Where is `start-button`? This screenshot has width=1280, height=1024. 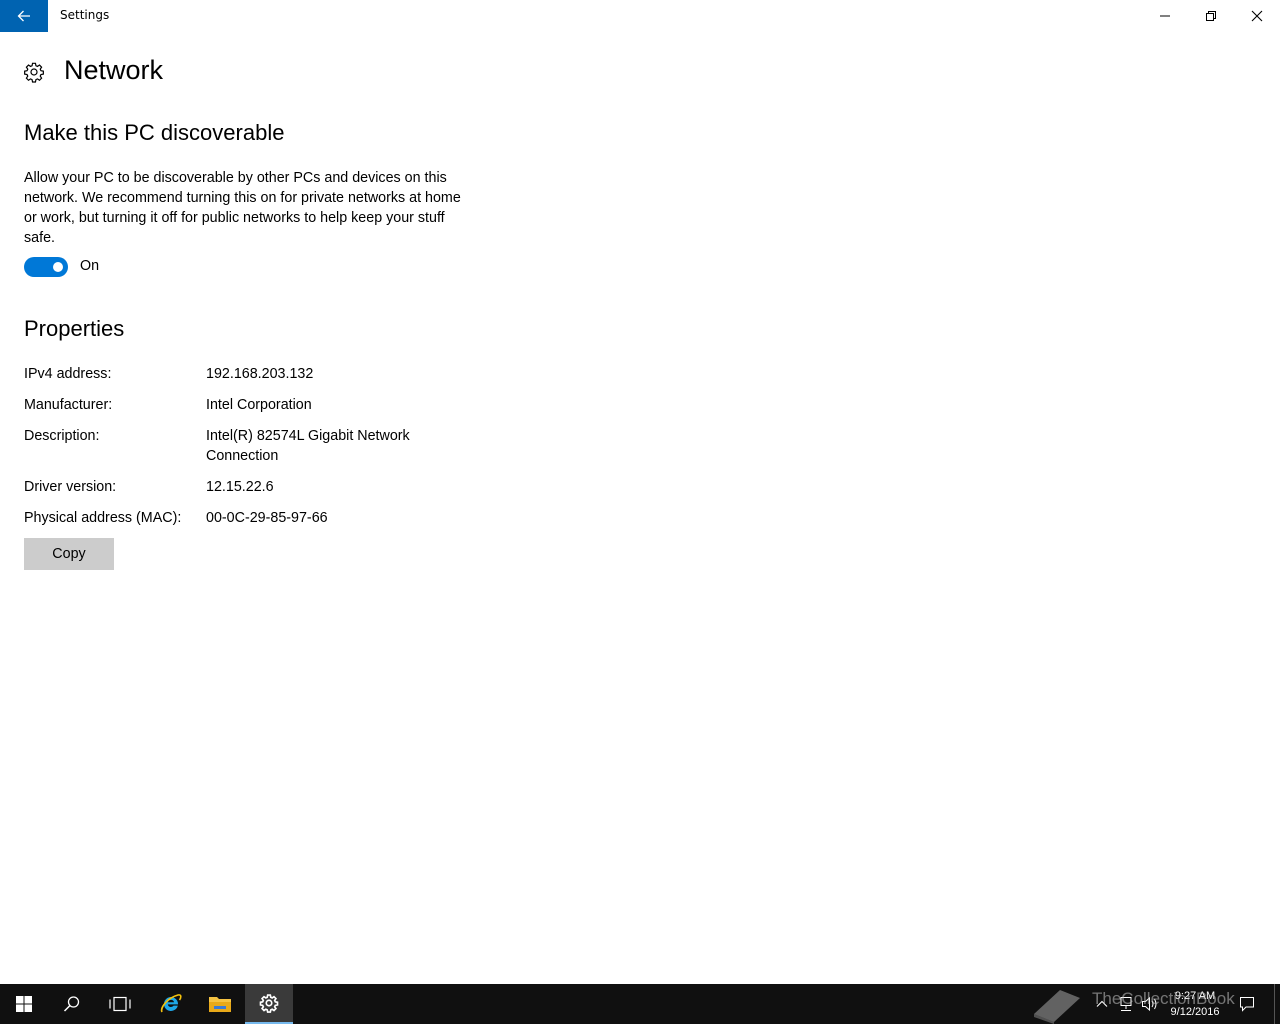 start-button is located at coordinates (24, 1004).